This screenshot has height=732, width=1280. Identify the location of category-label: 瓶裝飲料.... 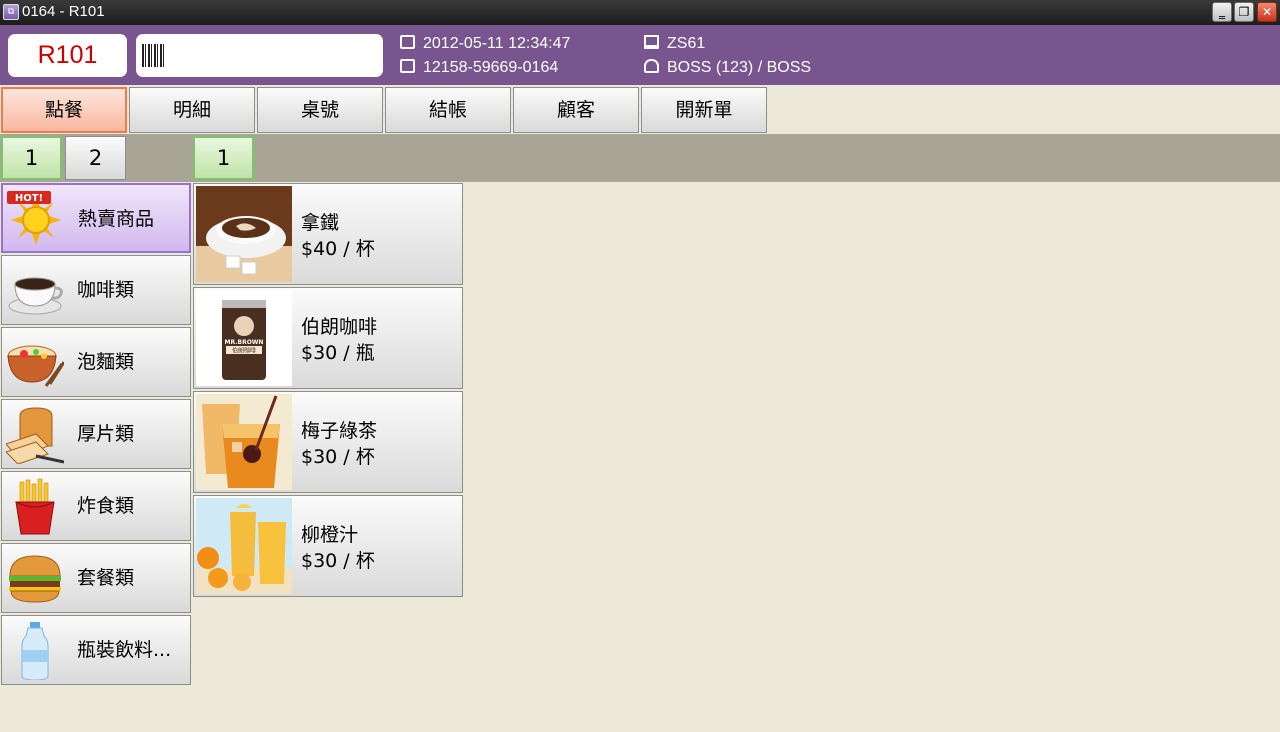
(124, 650).